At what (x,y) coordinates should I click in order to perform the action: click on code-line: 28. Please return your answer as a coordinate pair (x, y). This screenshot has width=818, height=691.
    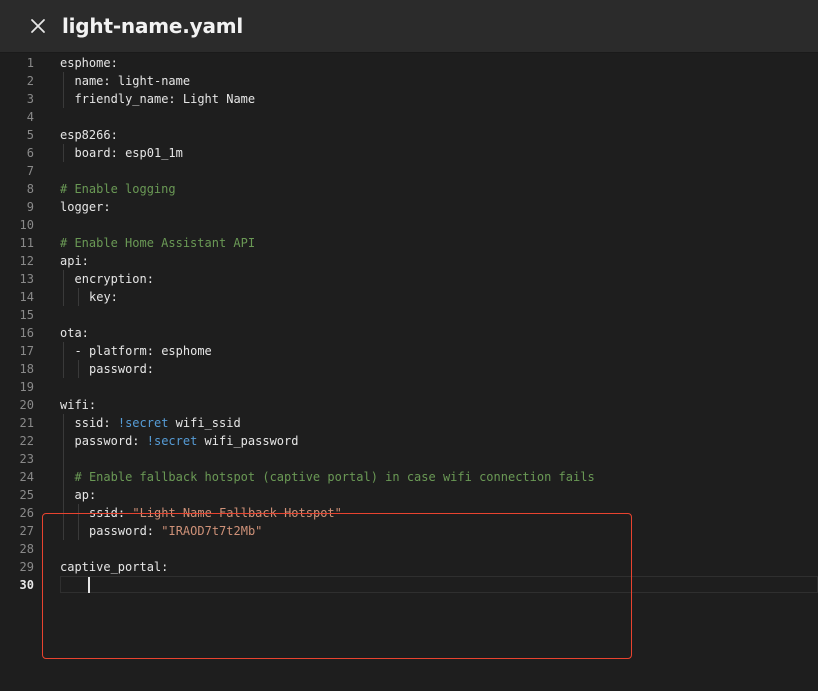
    Looking at the image, I should click on (409, 549).